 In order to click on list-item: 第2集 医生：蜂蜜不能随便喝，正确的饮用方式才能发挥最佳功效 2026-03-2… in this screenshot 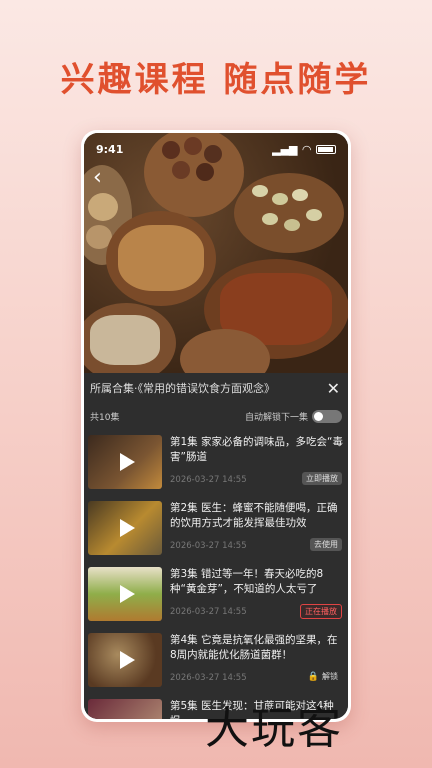, I will do `click(216, 528)`.